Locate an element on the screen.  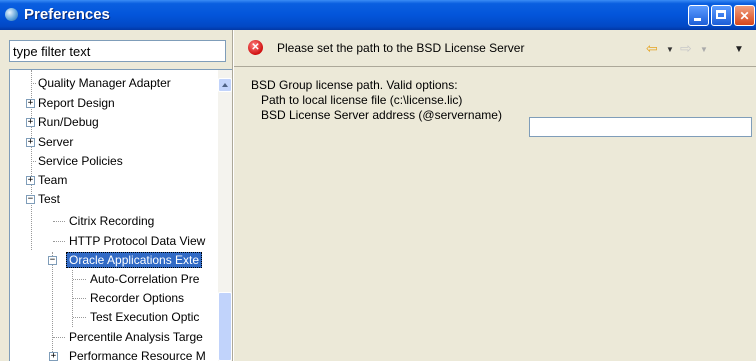
tree-item-test: − Test is located at coordinates (44, 199).